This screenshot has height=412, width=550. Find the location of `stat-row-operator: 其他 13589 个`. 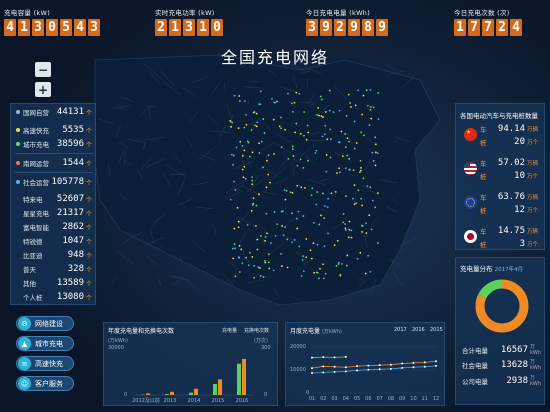

stat-row-operator: 其他 13589 个 is located at coordinates (54, 283).